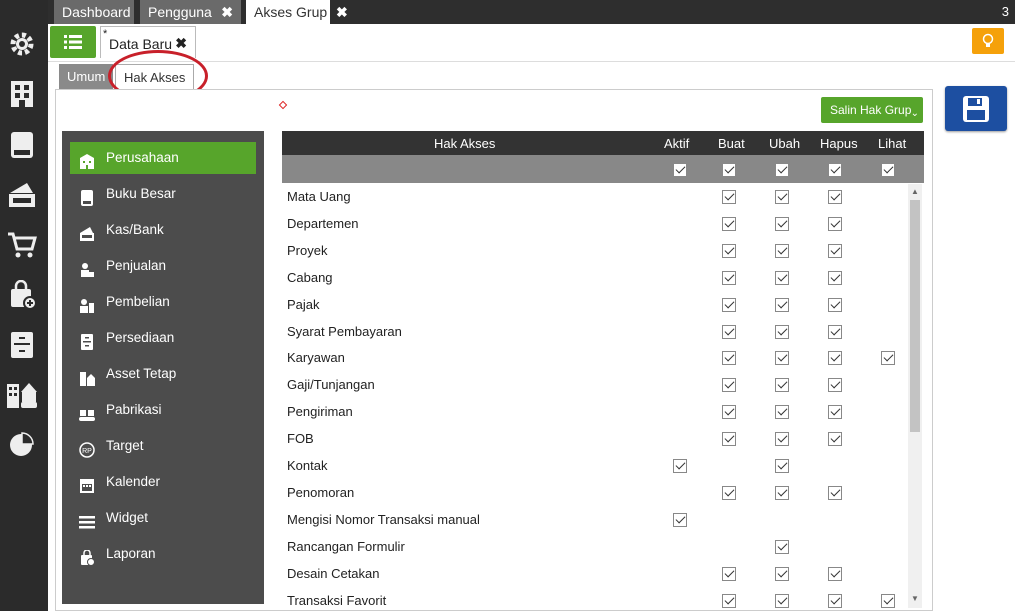  Describe the element at coordinates (22, 145) in the screenshot. I see `ledger-icon` at that location.